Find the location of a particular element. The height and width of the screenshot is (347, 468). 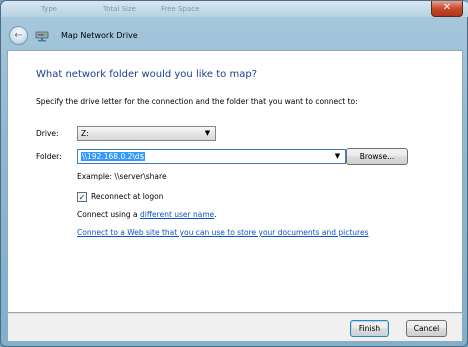

folder-value: \\192.168.0.2\d$ is located at coordinates (113, 156).